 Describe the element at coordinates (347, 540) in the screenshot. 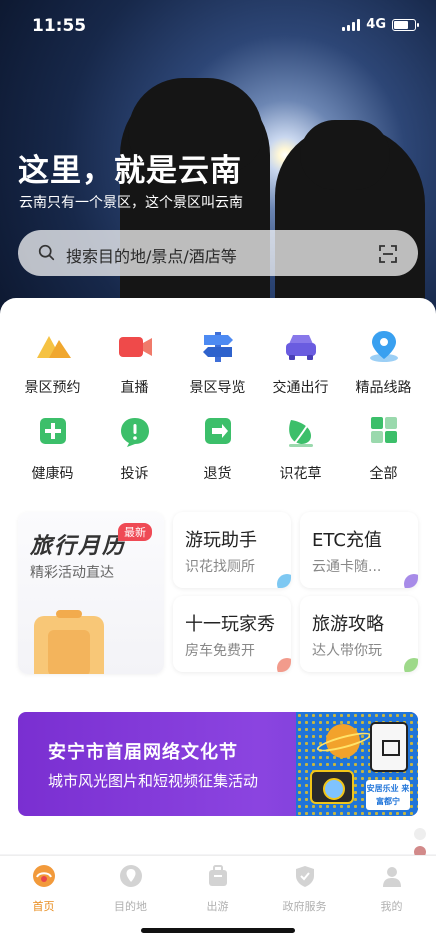

I see `feature-card-title: ETC充值` at that location.